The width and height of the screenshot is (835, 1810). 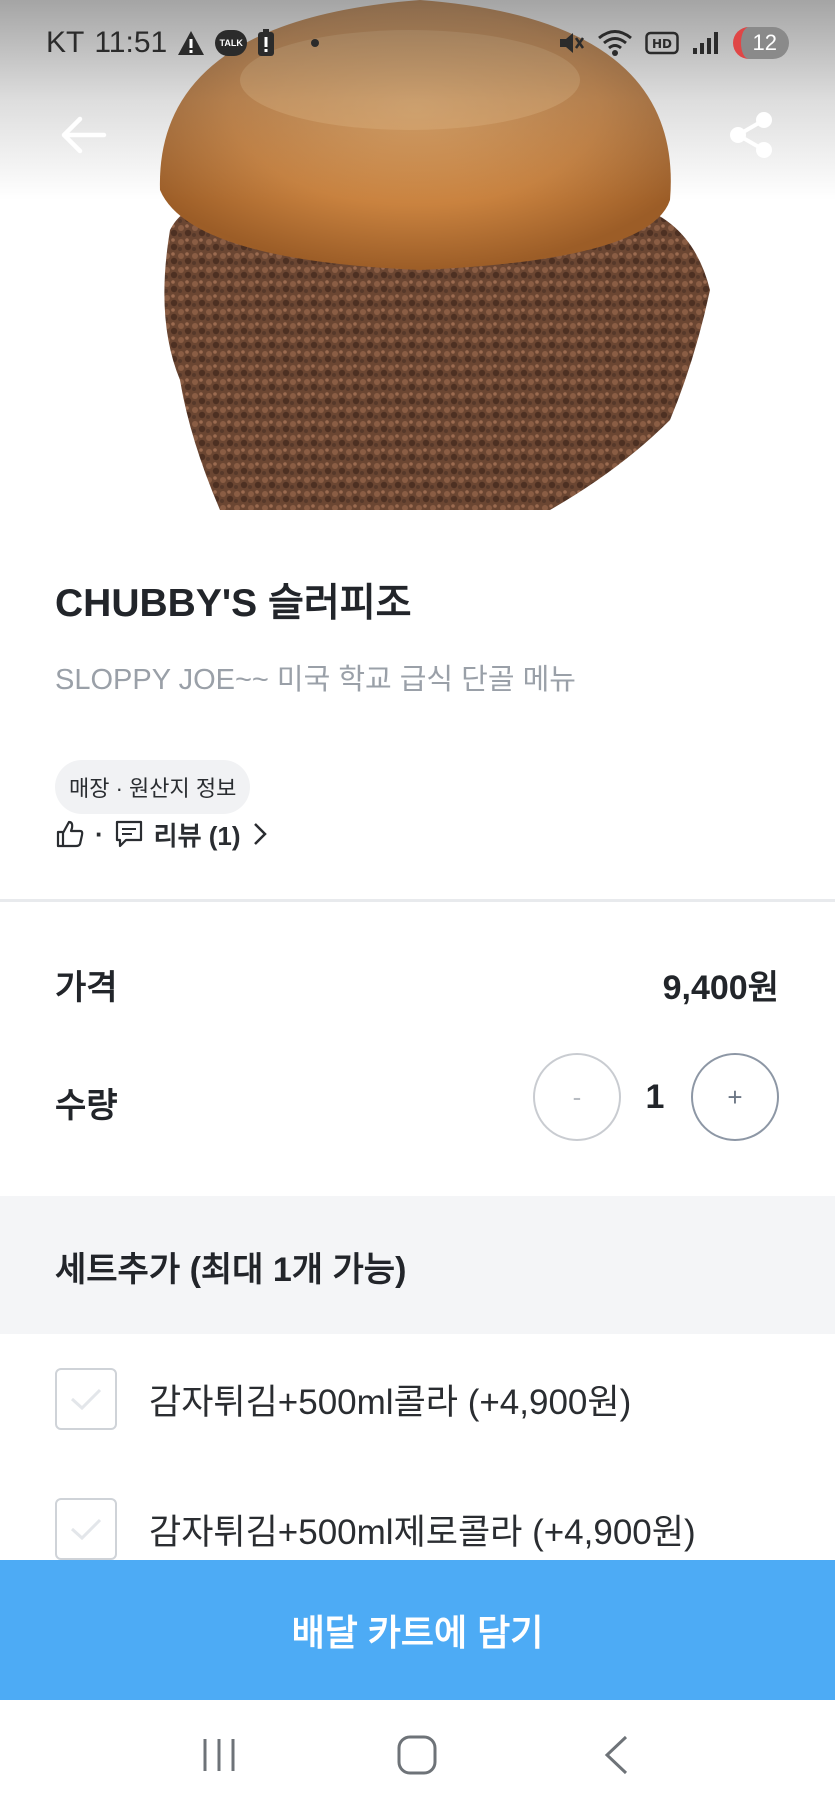 I want to click on carrier-label: KT, so click(x=65, y=42).